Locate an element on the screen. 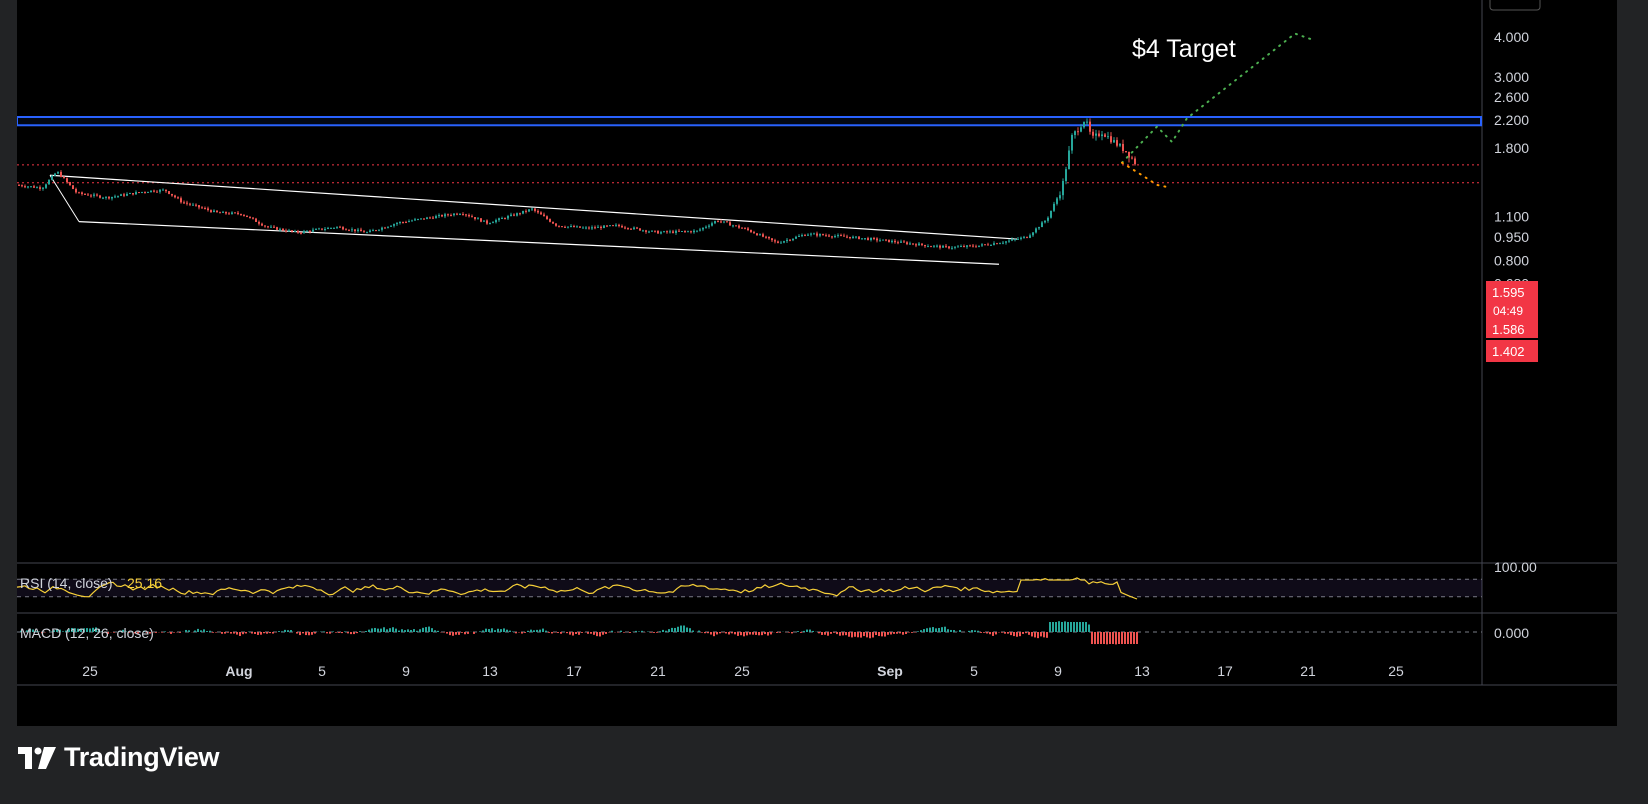 The width and height of the screenshot is (1648, 804). price-axis-tick: 0.800 is located at coordinates (1511, 261).